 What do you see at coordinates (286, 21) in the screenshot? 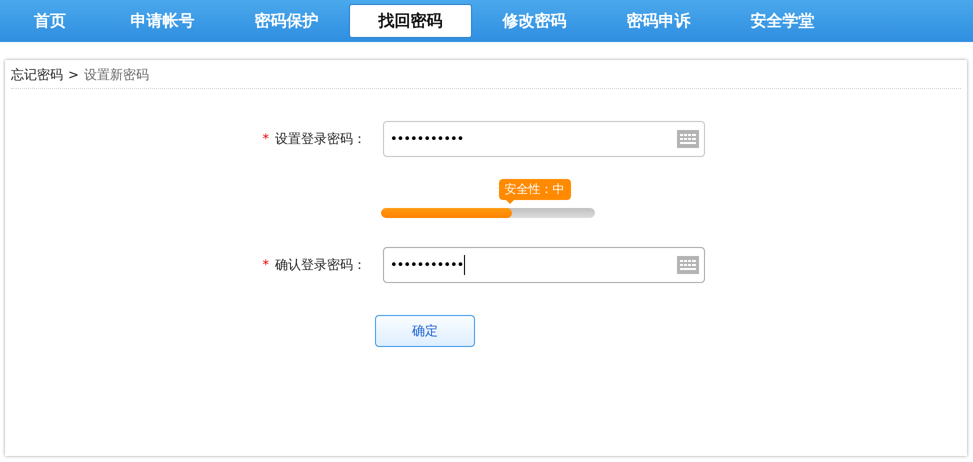
I see `nav-tab: 密码保护` at bounding box center [286, 21].